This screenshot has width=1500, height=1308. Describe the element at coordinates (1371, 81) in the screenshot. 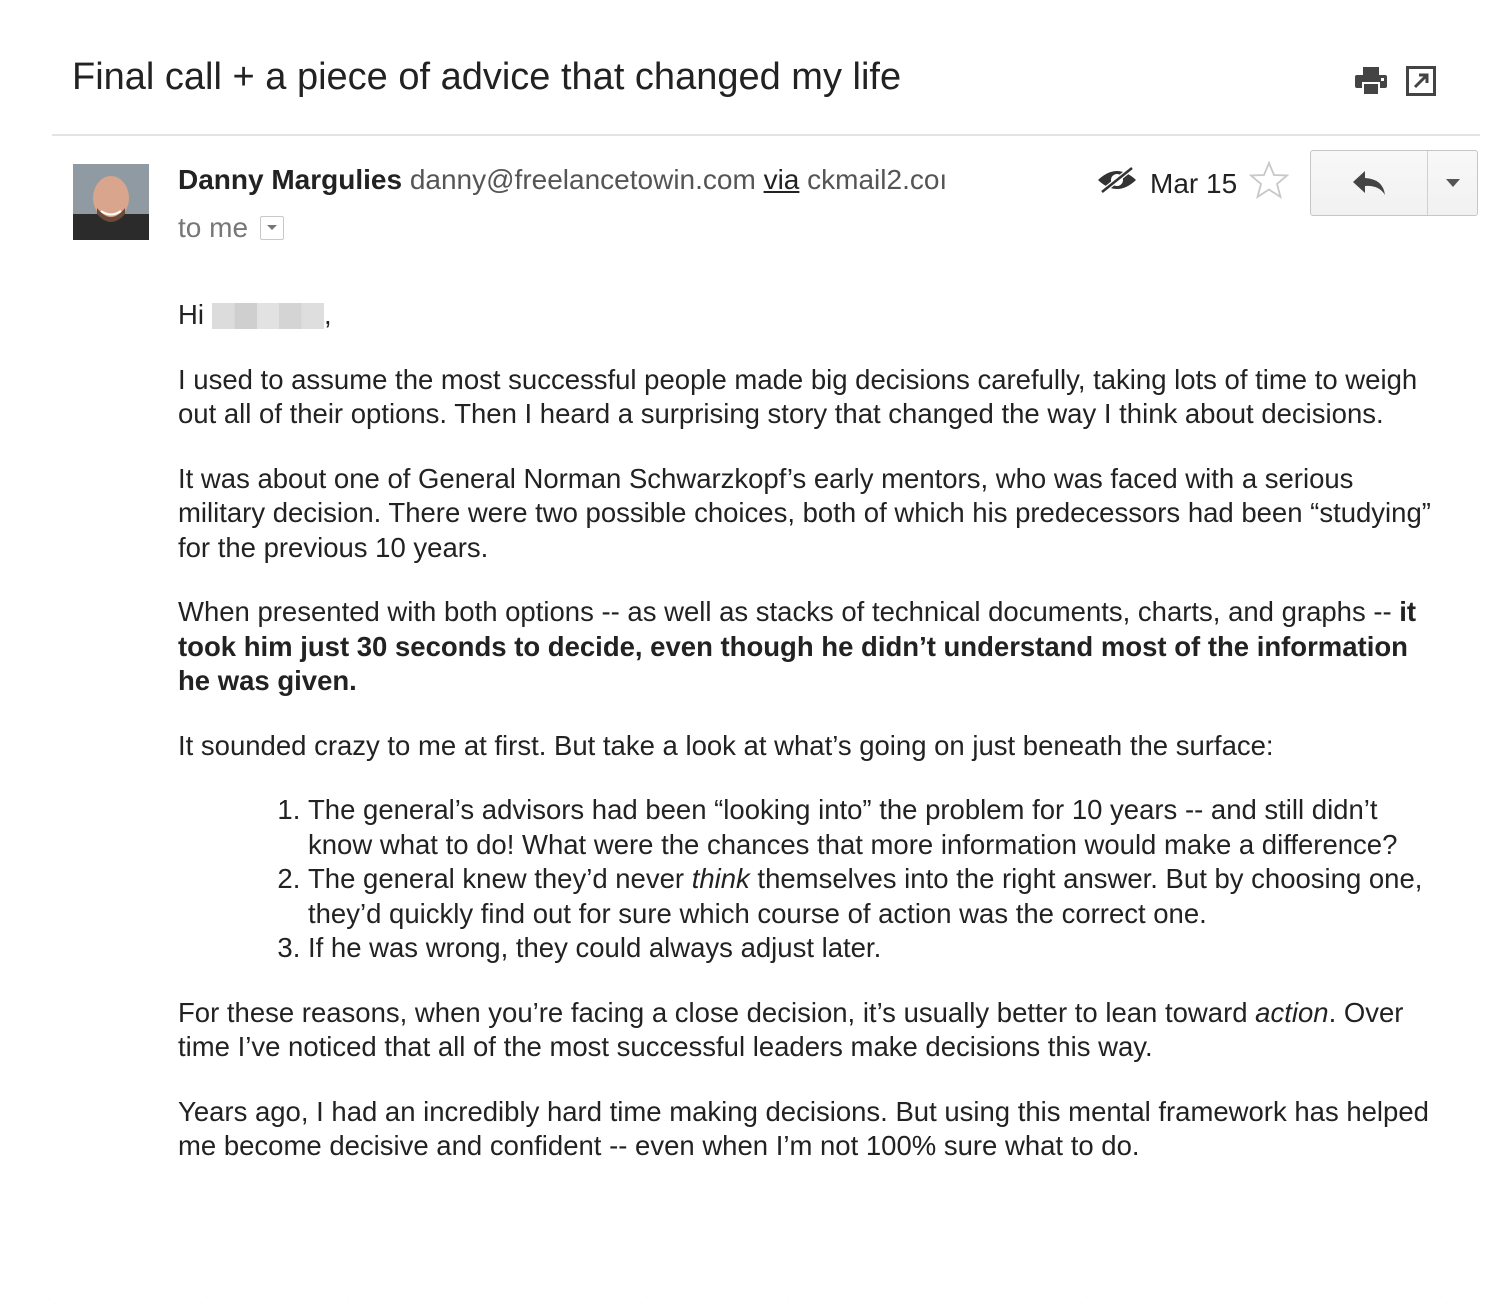

I see `print-icon` at that location.